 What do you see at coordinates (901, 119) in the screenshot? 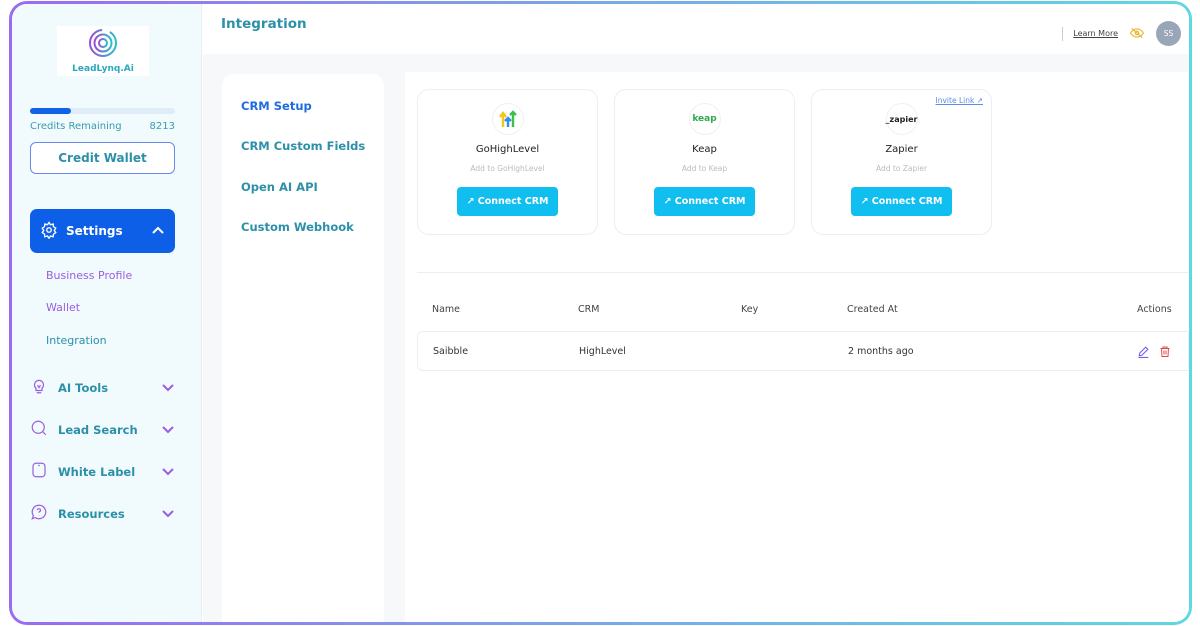
I see `zapier-logo-icon: _zapier` at bounding box center [901, 119].